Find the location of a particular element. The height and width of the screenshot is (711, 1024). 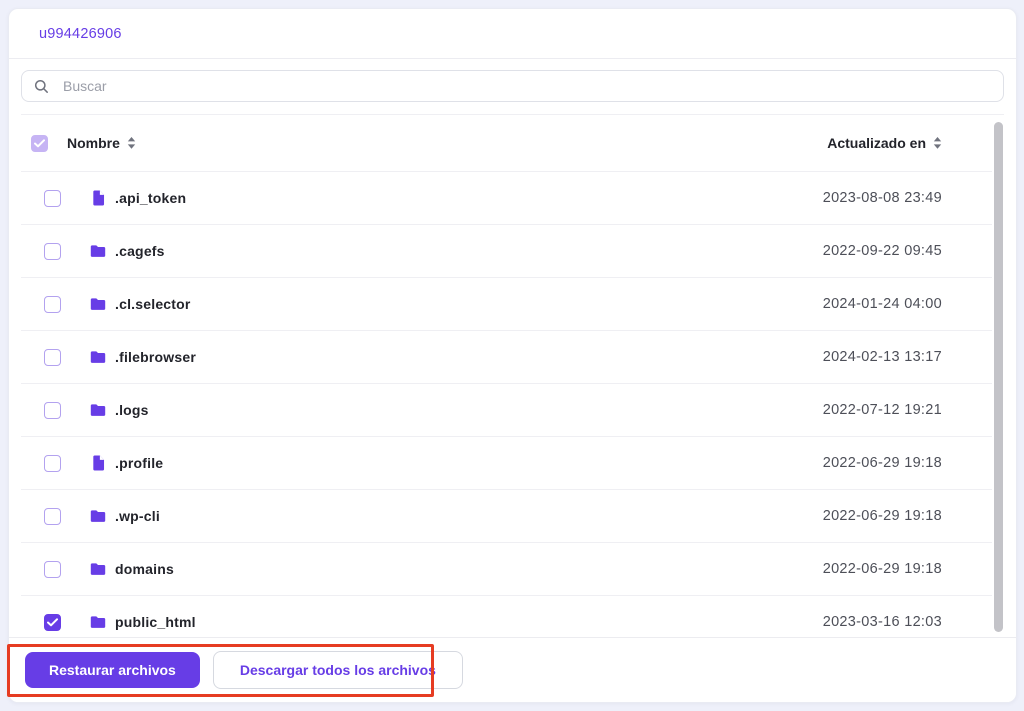

table-row: .api_token 2023-08-08 23:49 is located at coordinates (512, 198).